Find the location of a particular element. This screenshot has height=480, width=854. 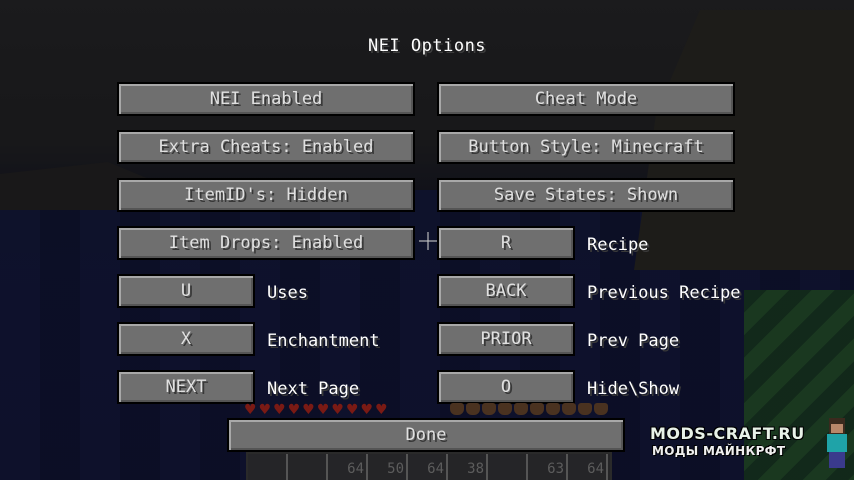

watermark-tagline: МОДЫ МАЙНКРФТ is located at coordinates (719, 451).